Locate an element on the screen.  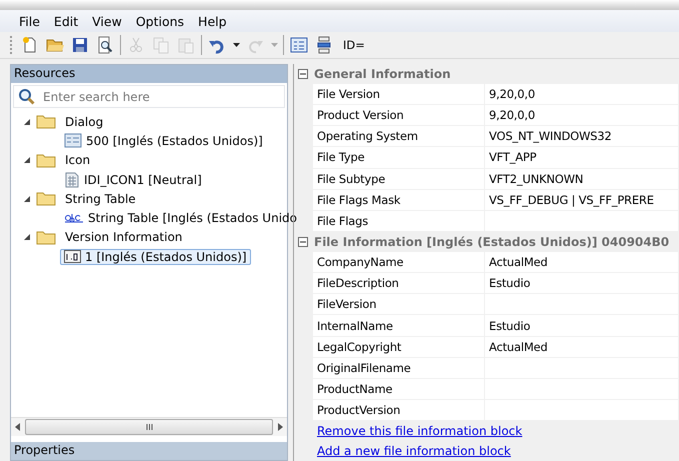
tree-item: Icon is located at coordinates (77, 160).